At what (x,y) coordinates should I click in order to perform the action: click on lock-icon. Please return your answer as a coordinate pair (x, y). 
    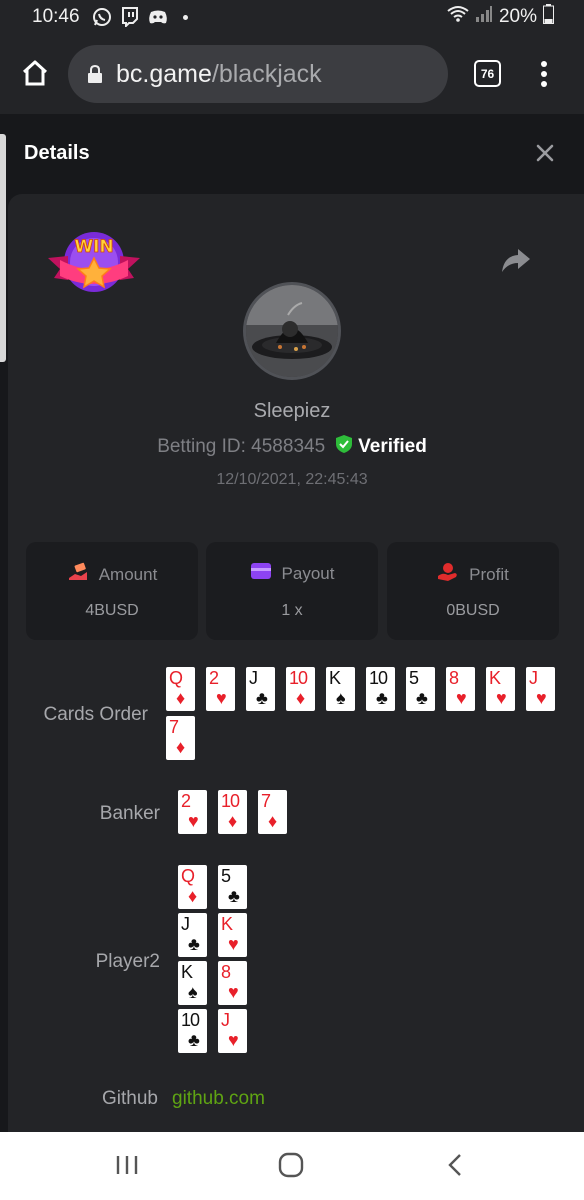
    Looking at the image, I should click on (95, 74).